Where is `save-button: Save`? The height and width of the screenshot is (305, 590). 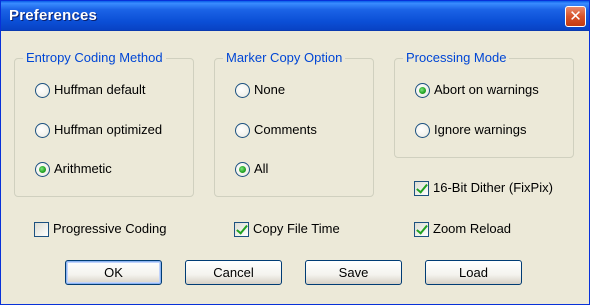
save-button: Save is located at coordinates (353, 272).